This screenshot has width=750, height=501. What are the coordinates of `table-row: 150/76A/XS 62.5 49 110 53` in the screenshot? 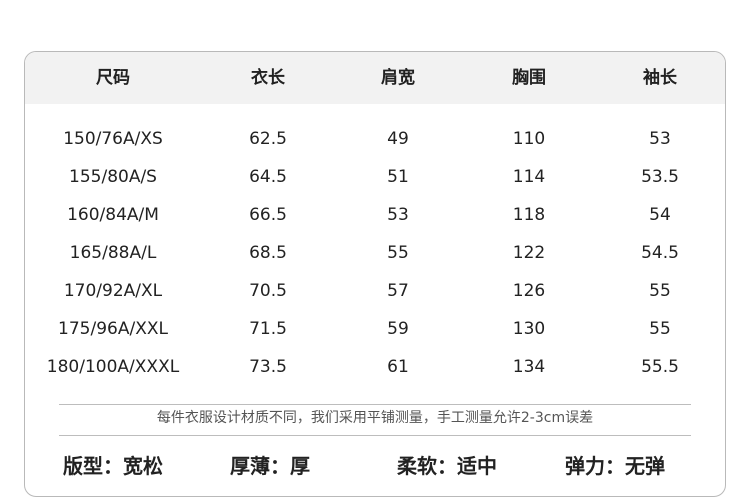 It's located at (375, 139).